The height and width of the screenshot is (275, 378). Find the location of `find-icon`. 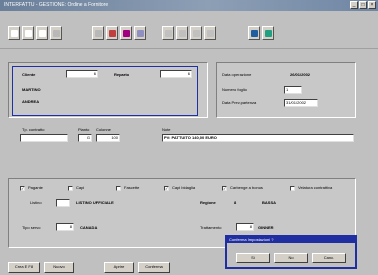

find-icon is located at coordinates (140, 33).